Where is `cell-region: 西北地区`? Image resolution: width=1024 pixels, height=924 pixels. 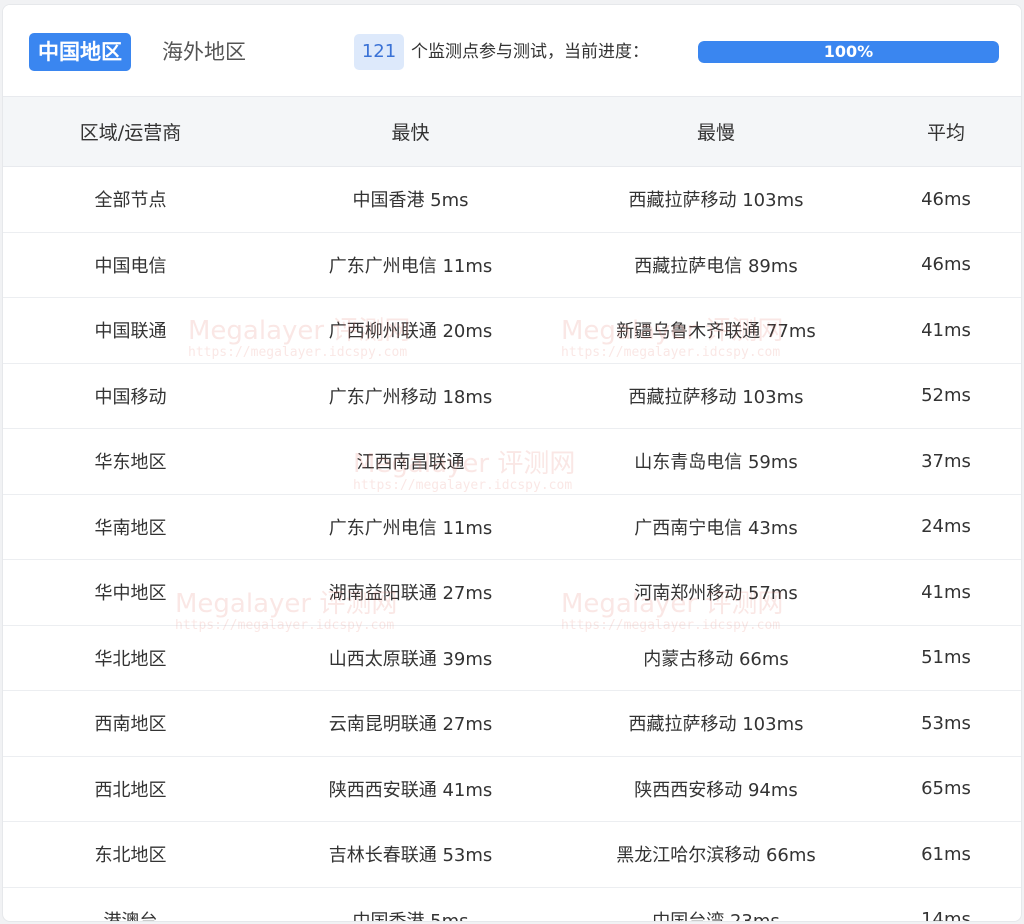
cell-region: 西北地区 is located at coordinates (130, 789).